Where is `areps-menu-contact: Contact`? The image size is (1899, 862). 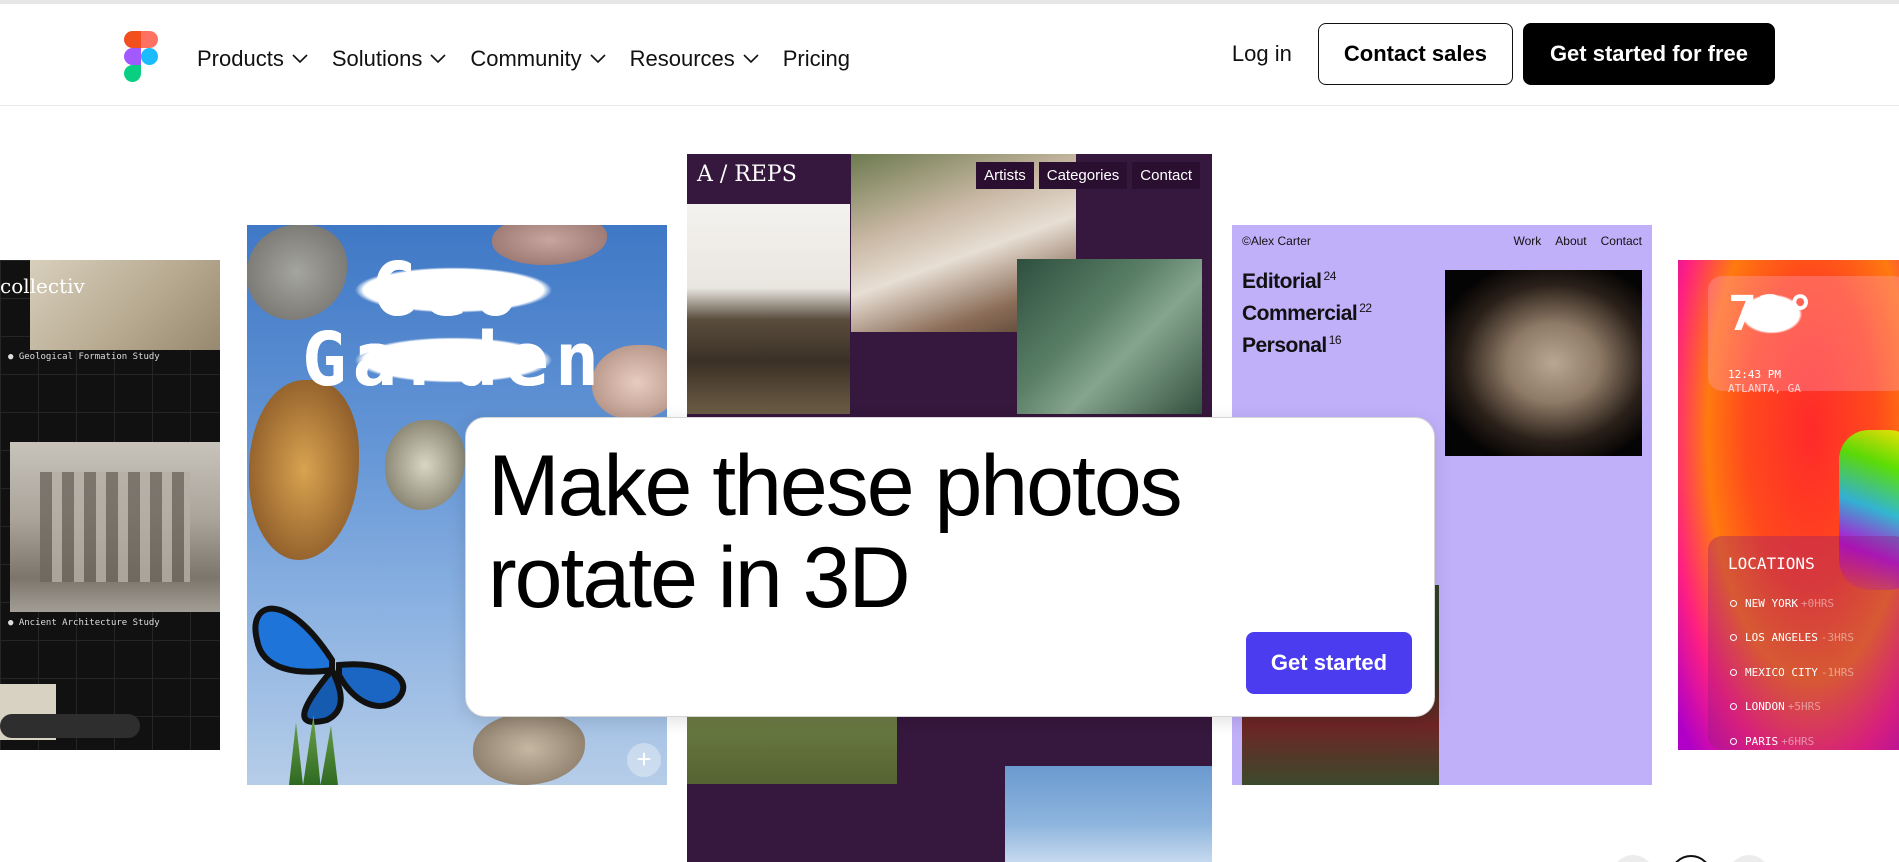
areps-menu-contact: Contact is located at coordinates (1166, 175).